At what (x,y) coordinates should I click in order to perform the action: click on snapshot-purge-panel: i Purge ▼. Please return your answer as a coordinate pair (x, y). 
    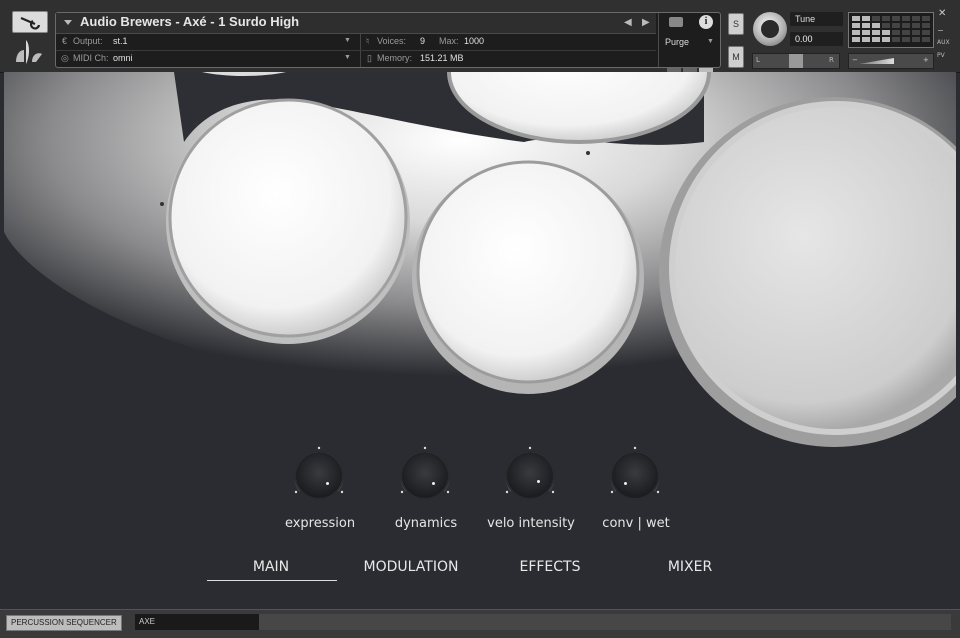
    Looking at the image, I should click on (689, 42).